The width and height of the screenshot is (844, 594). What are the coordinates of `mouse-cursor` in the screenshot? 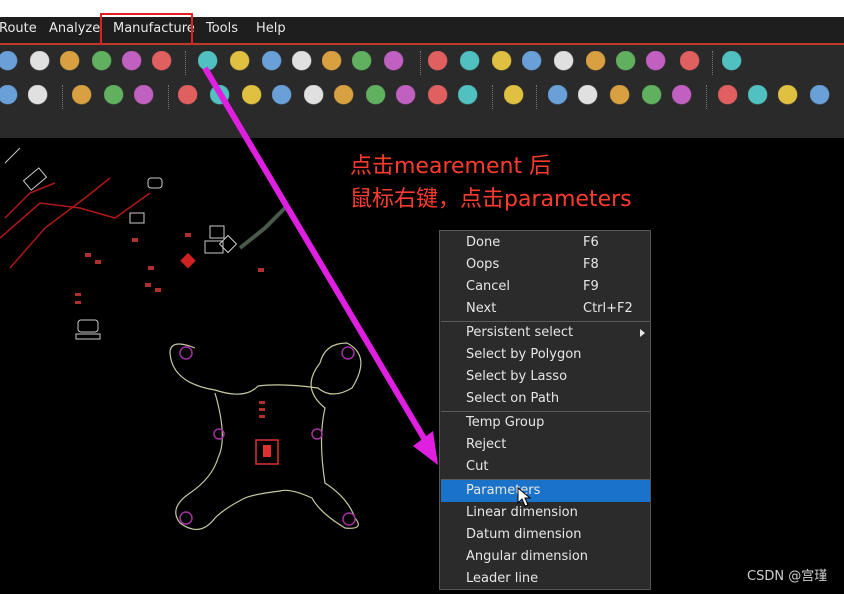 It's located at (524, 496).